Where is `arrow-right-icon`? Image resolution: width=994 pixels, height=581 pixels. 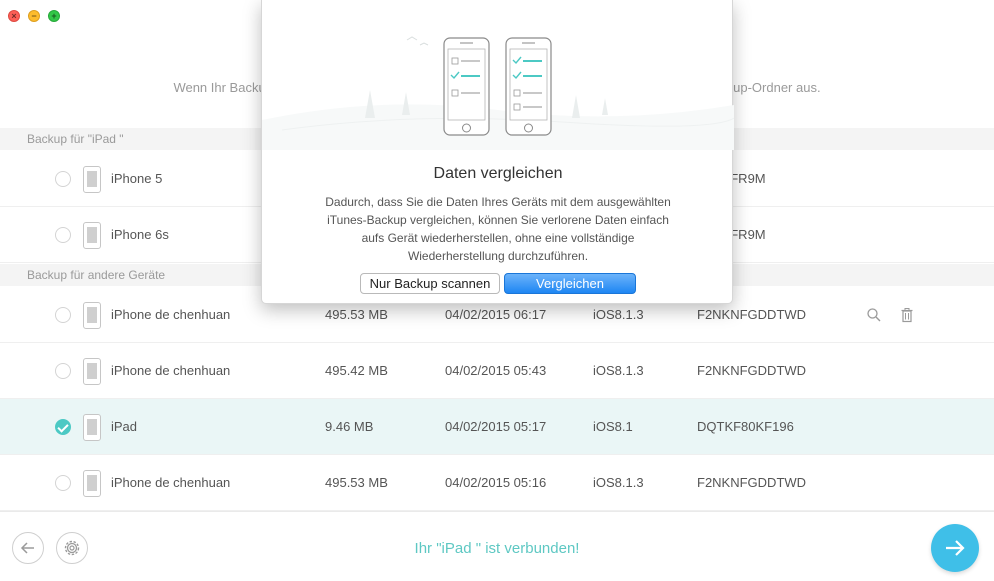 arrow-right-icon is located at coordinates (955, 548).